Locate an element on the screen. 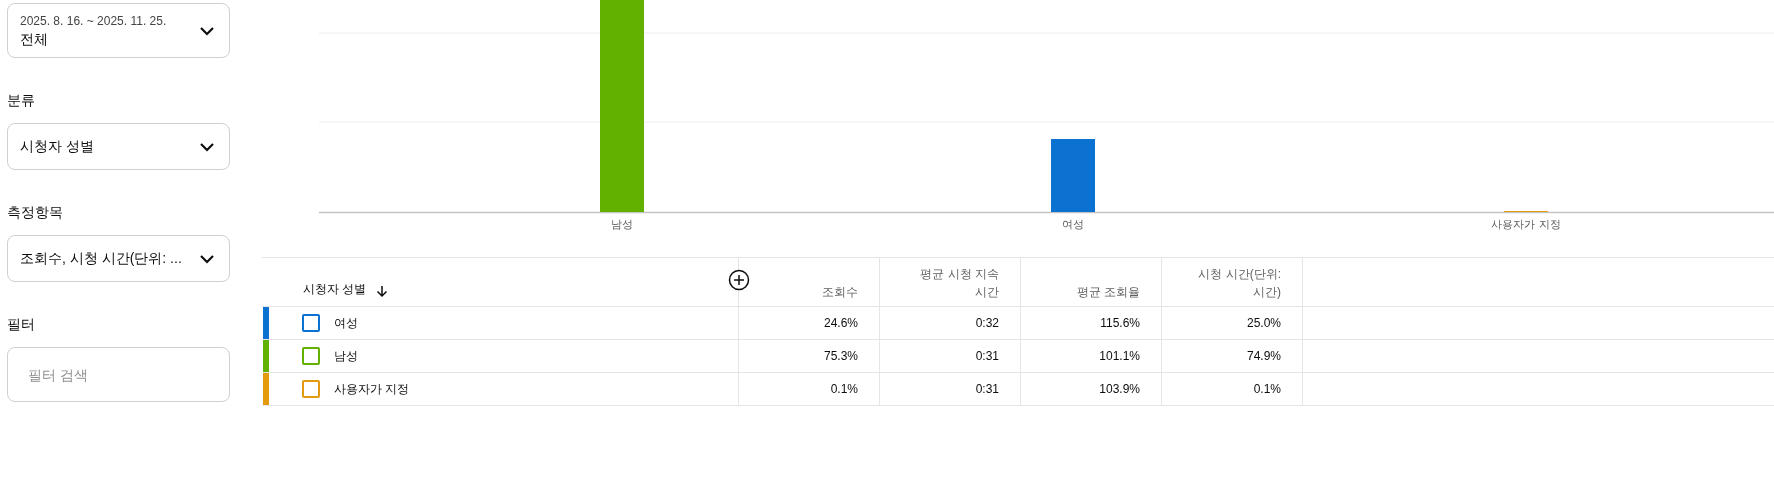 The image size is (1774, 496). column-header: 평균 시청 지속 시간 is located at coordinates (953, 283).